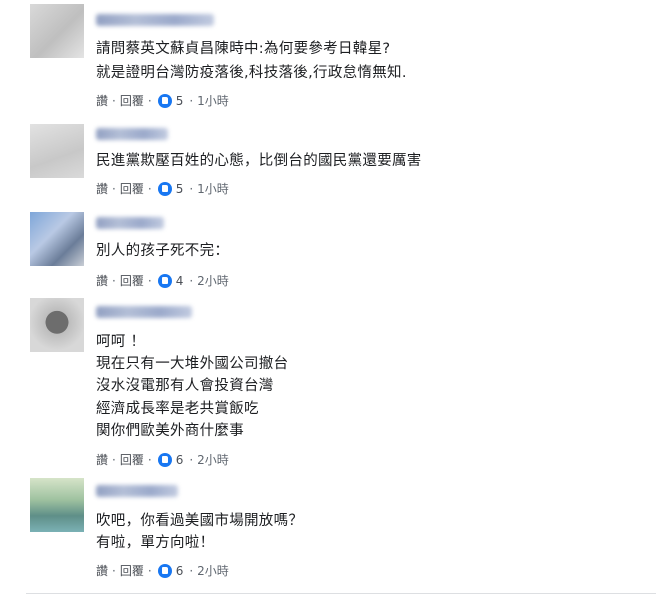 The height and width of the screenshot is (594, 656). What do you see at coordinates (185, 386) in the screenshot?
I see `comment-text-line: 沒水沒電那有人會投資台灣` at bounding box center [185, 386].